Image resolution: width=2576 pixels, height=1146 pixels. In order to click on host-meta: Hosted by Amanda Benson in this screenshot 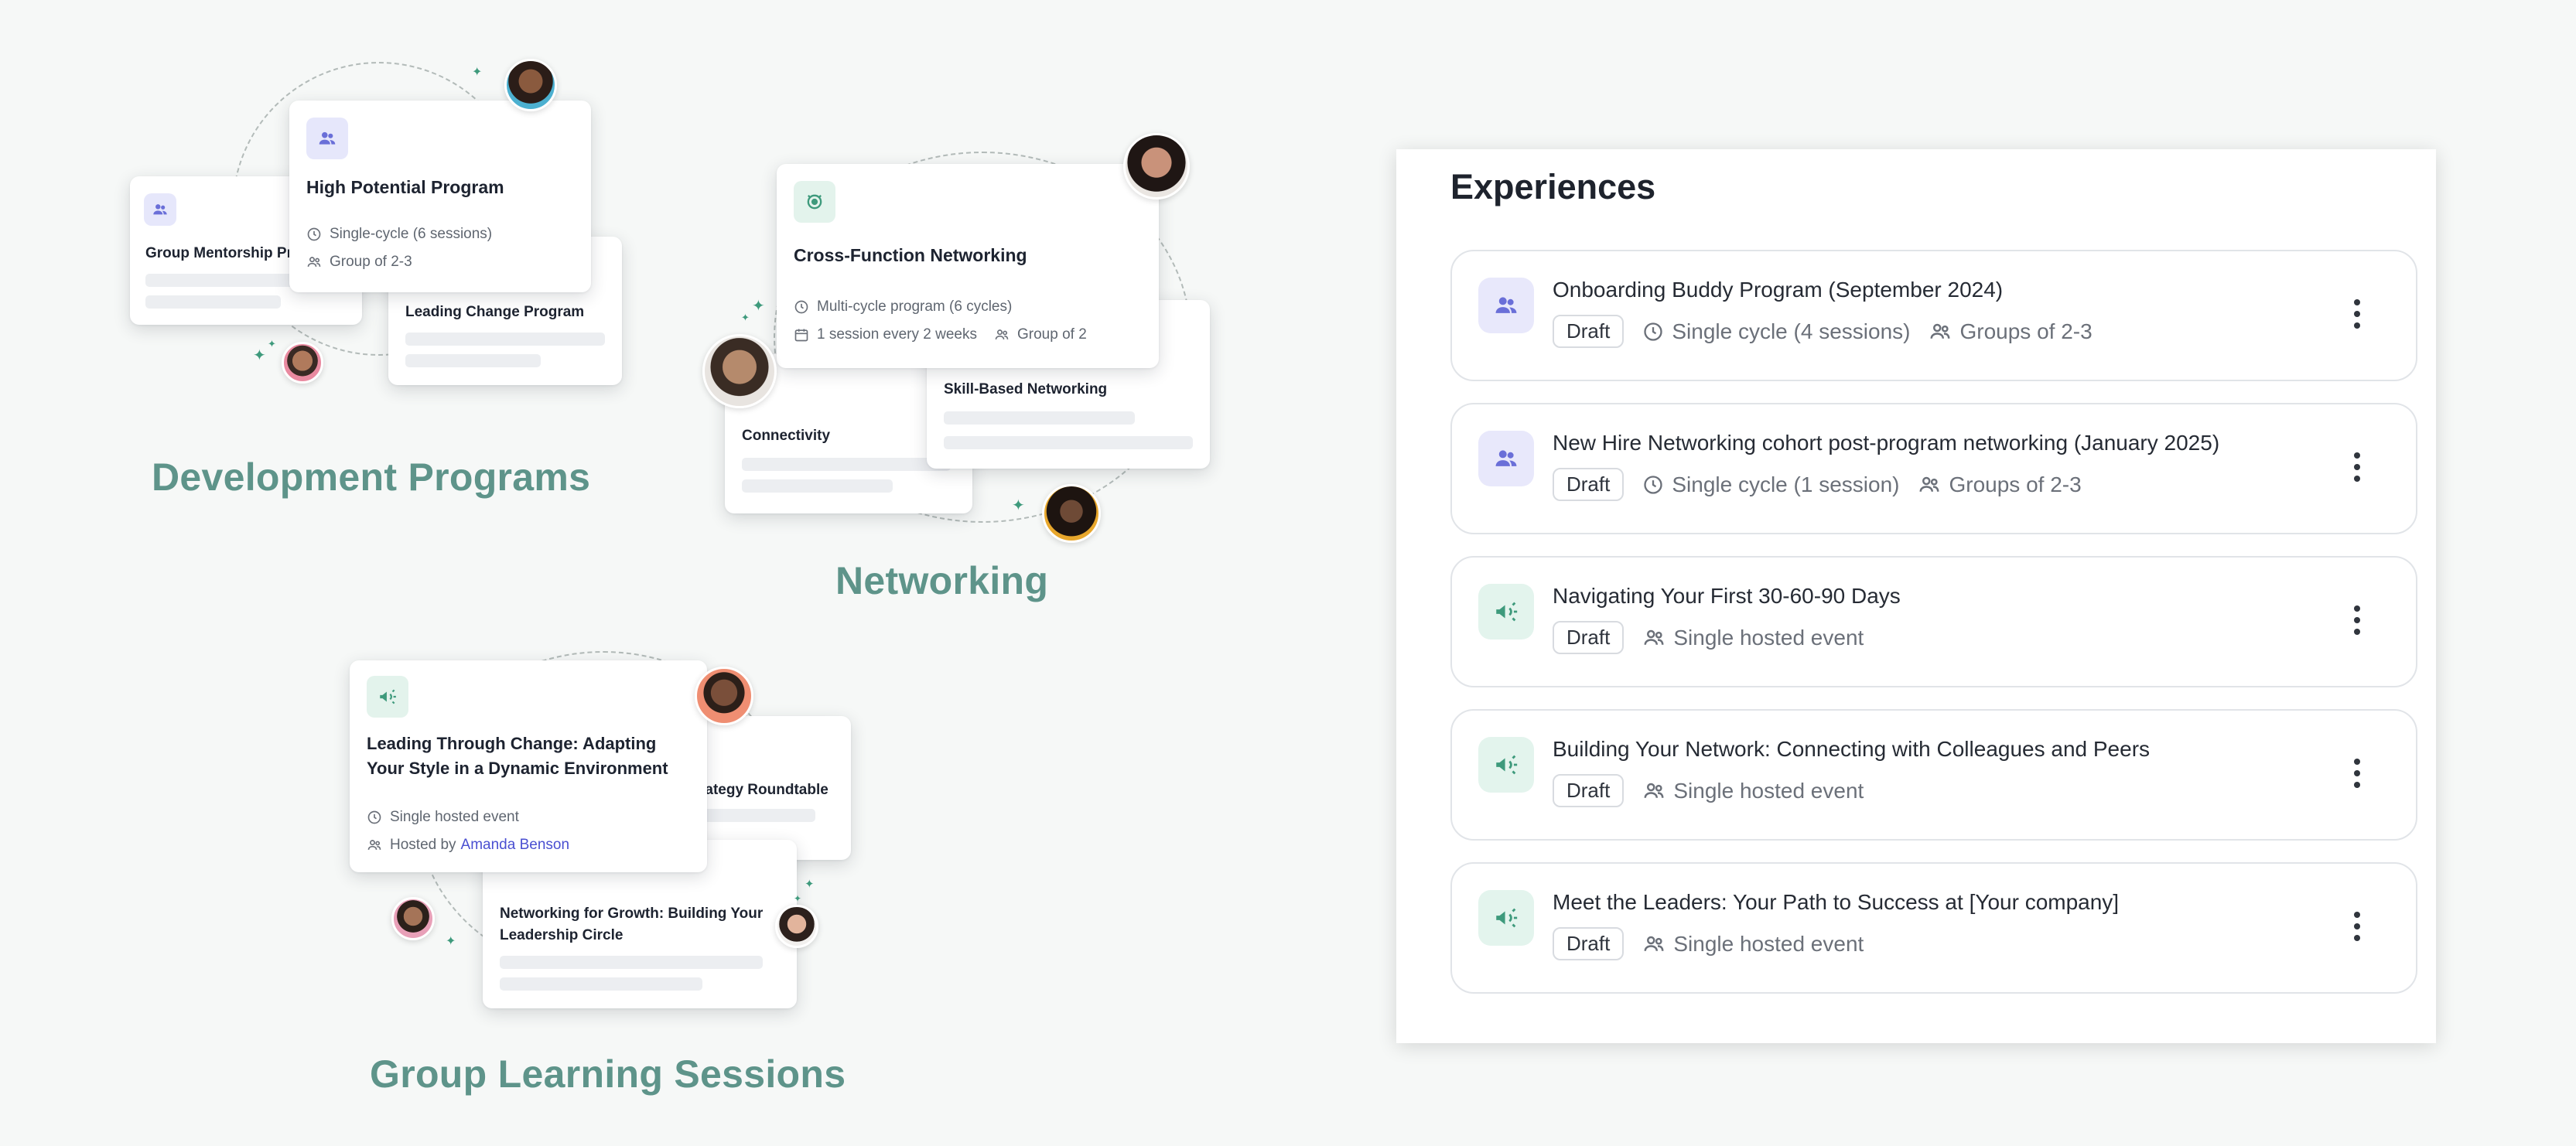, I will do `click(468, 845)`.